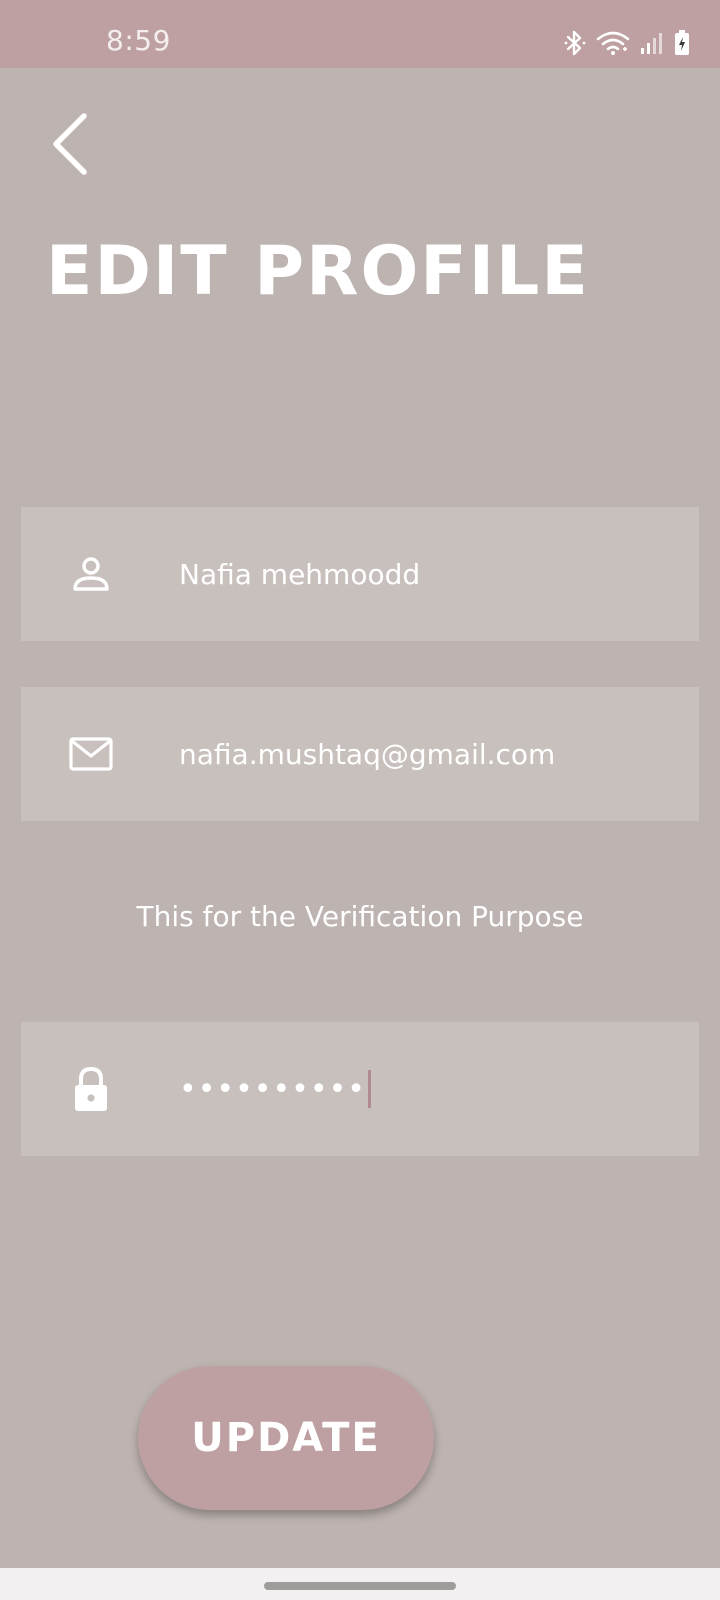 The image size is (720, 1600). I want to click on text-cursor, so click(369, 1089).